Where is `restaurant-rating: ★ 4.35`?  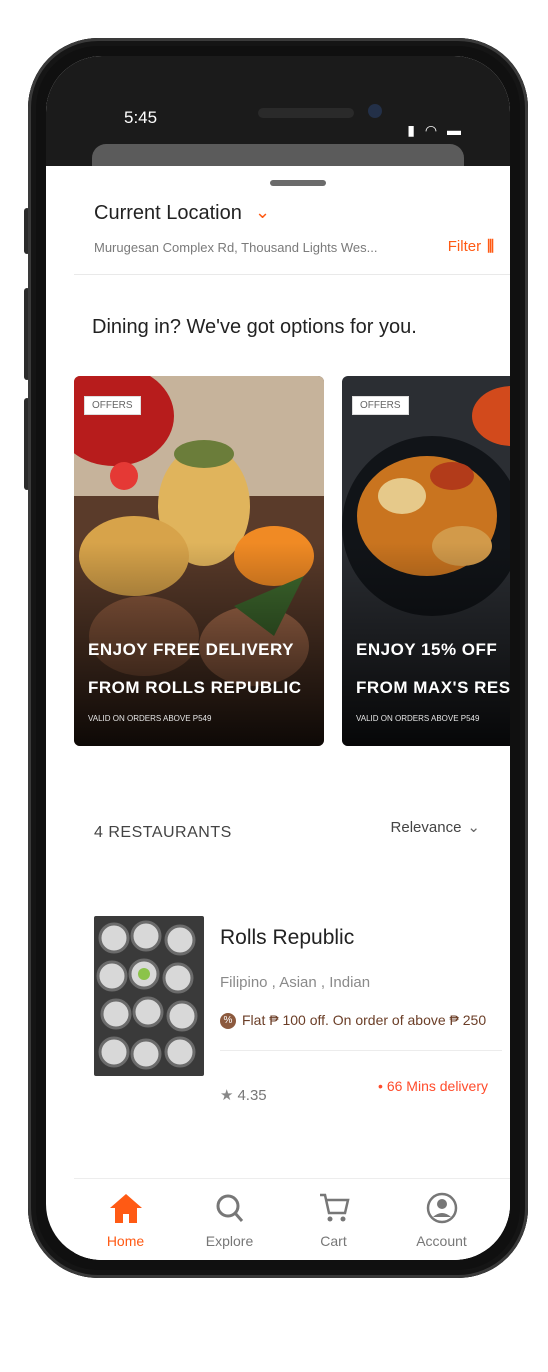 restaurant-rating: ★ 4.35 is located at coordinates (243, 1095).